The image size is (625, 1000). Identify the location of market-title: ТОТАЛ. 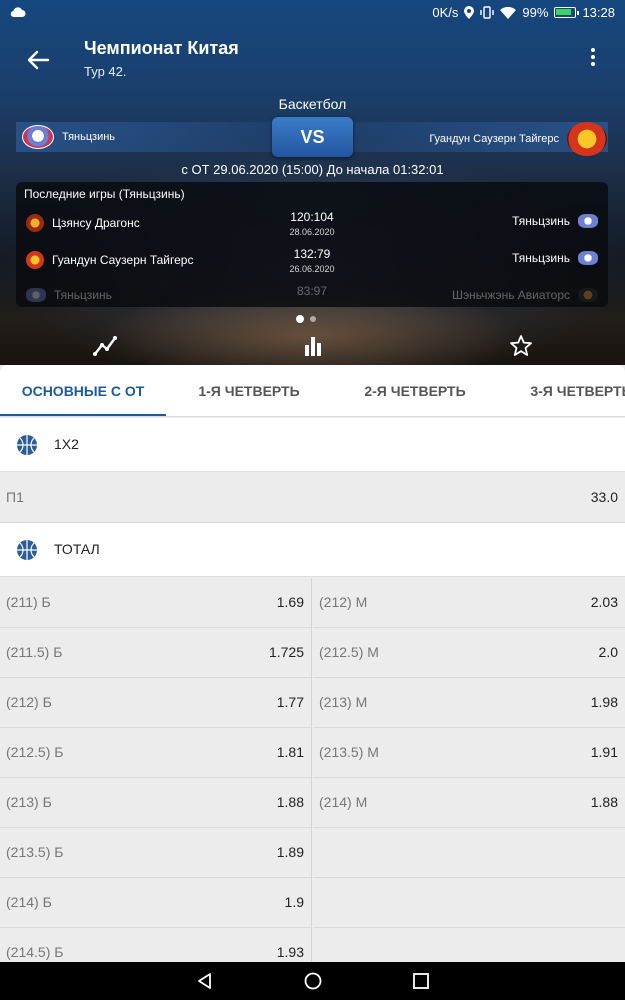
(77, 549).